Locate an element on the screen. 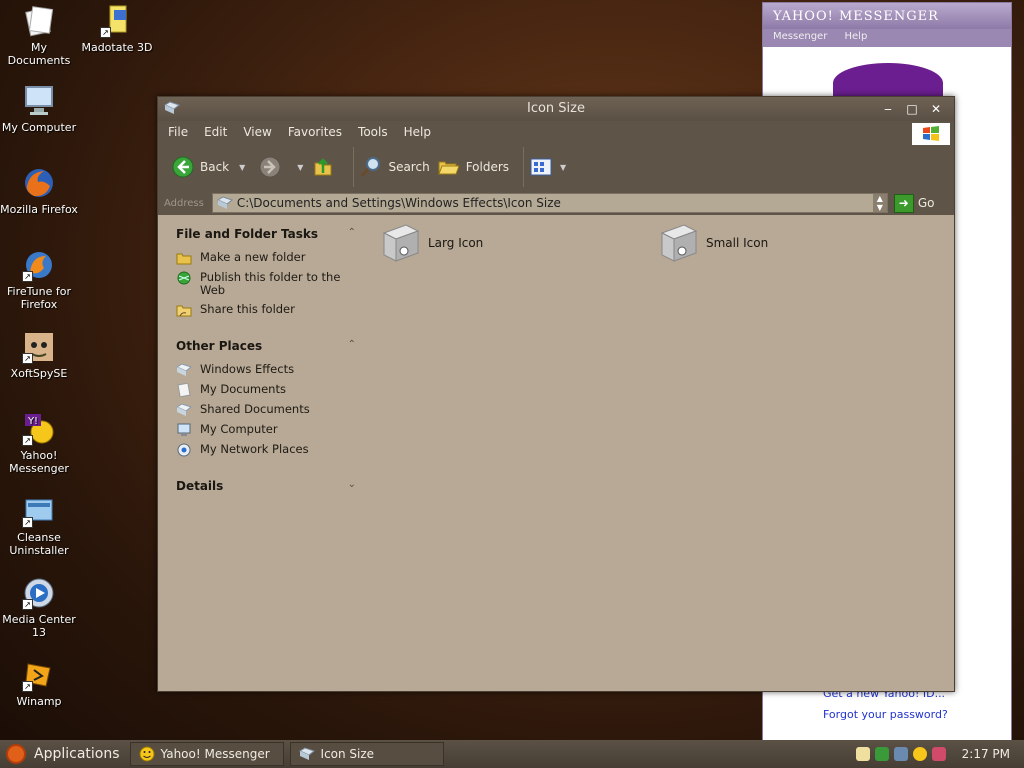 This screenshot has height=768, width=1024. shared-documents-icon is located at coordinates (184, 409).